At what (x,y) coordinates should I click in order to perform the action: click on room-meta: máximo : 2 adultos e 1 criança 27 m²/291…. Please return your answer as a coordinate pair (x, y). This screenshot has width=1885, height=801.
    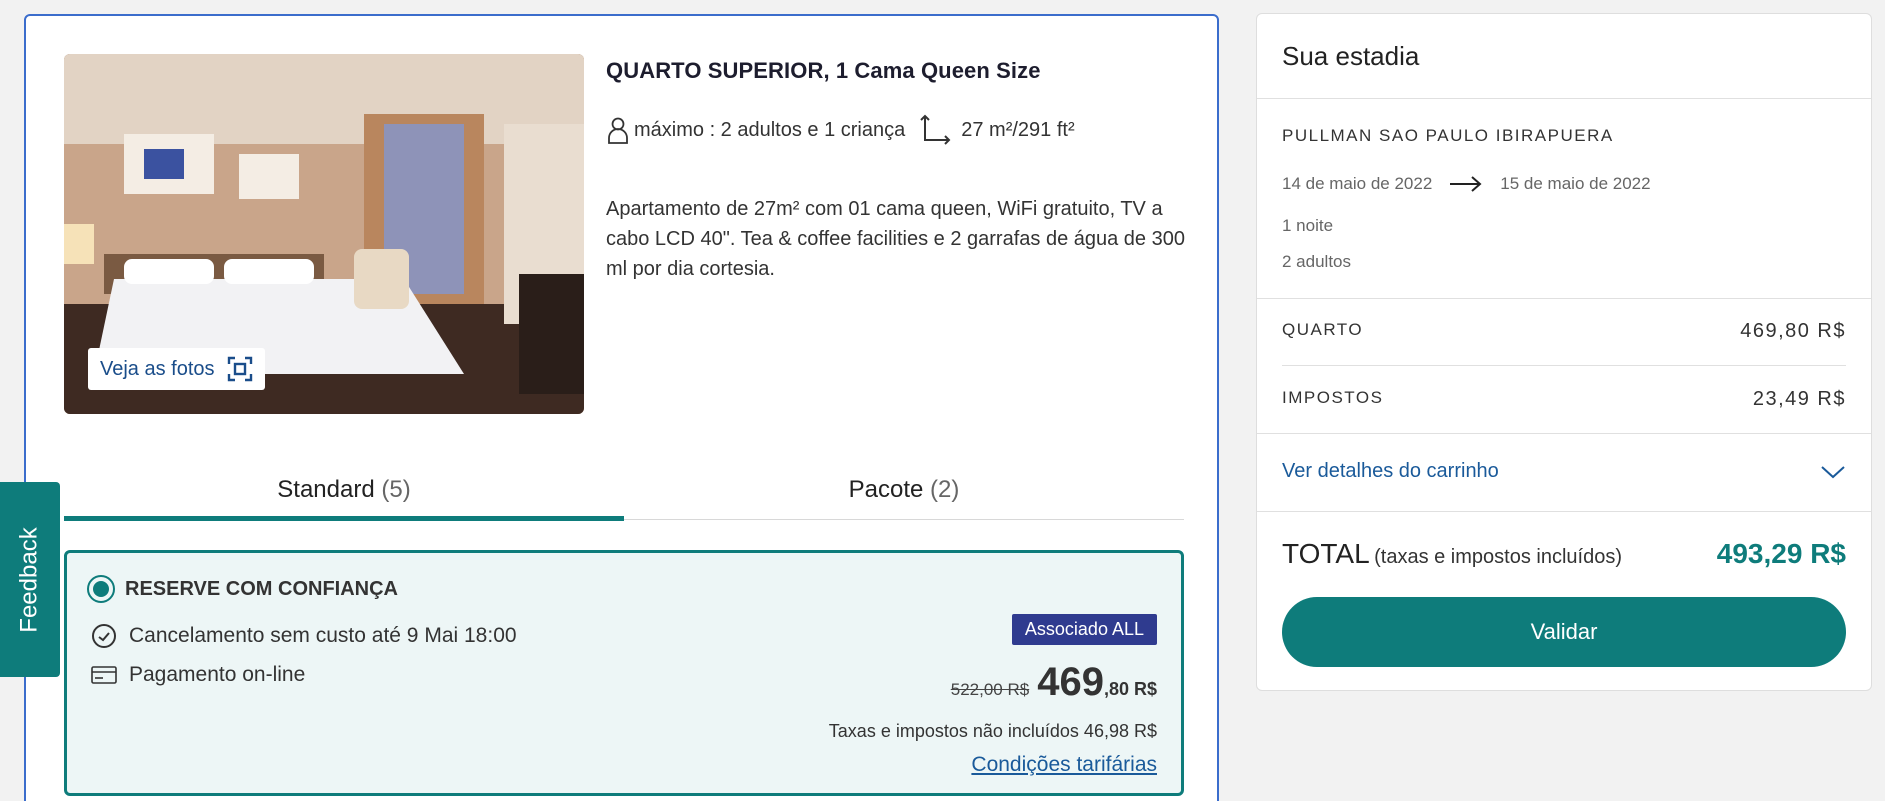
    Looking at the image, I should click on (840, 130).